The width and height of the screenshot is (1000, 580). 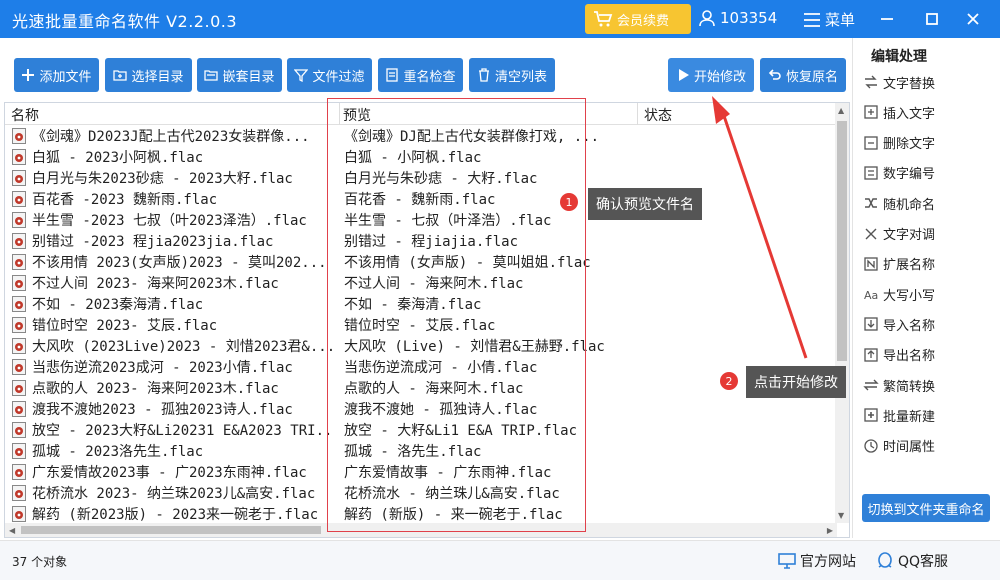 I want to click on side-item-5: 随机命名, so click(x=899, y=203).